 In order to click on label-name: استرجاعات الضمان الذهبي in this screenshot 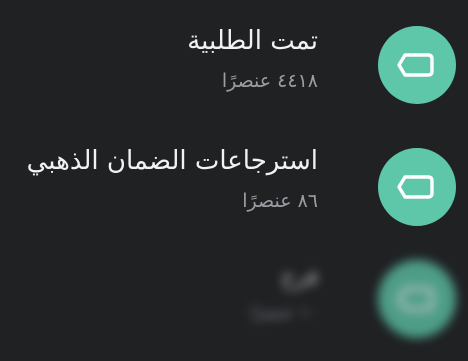, I will do `click(172, 161)`.